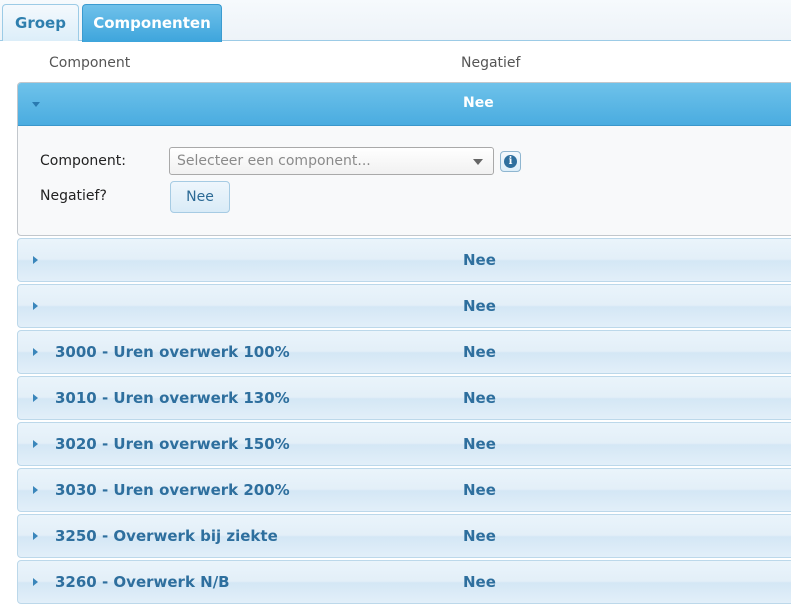 The width and height of the screenshot is (791, 613). Describe the element at coordinates (36, 104) in the screenshot. I see `chevron-down-icon` at that location.